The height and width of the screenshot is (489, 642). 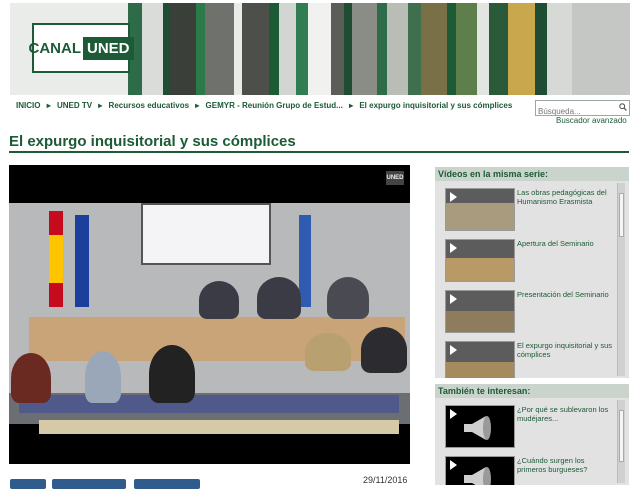 I want to click on related-heading: También te interesan:, so click(x=532, y=391).